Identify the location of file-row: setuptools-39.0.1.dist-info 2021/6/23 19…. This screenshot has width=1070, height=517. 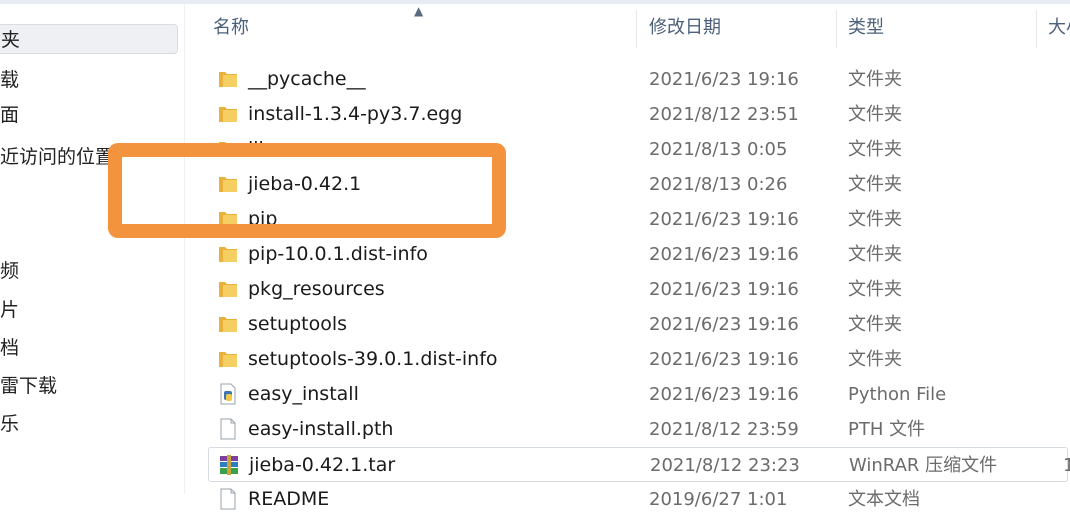
(641, 359).